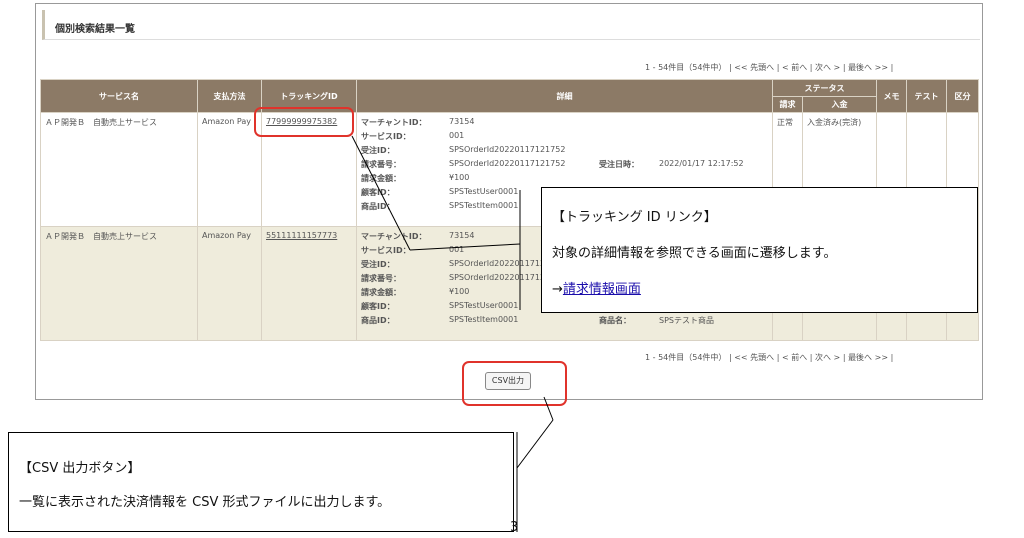 The image size is (1024, 538). Describe the element at coordinates (634, 217) in the screenshot. I see `callout-title: 【トラッキング ID リンク】` at that location.